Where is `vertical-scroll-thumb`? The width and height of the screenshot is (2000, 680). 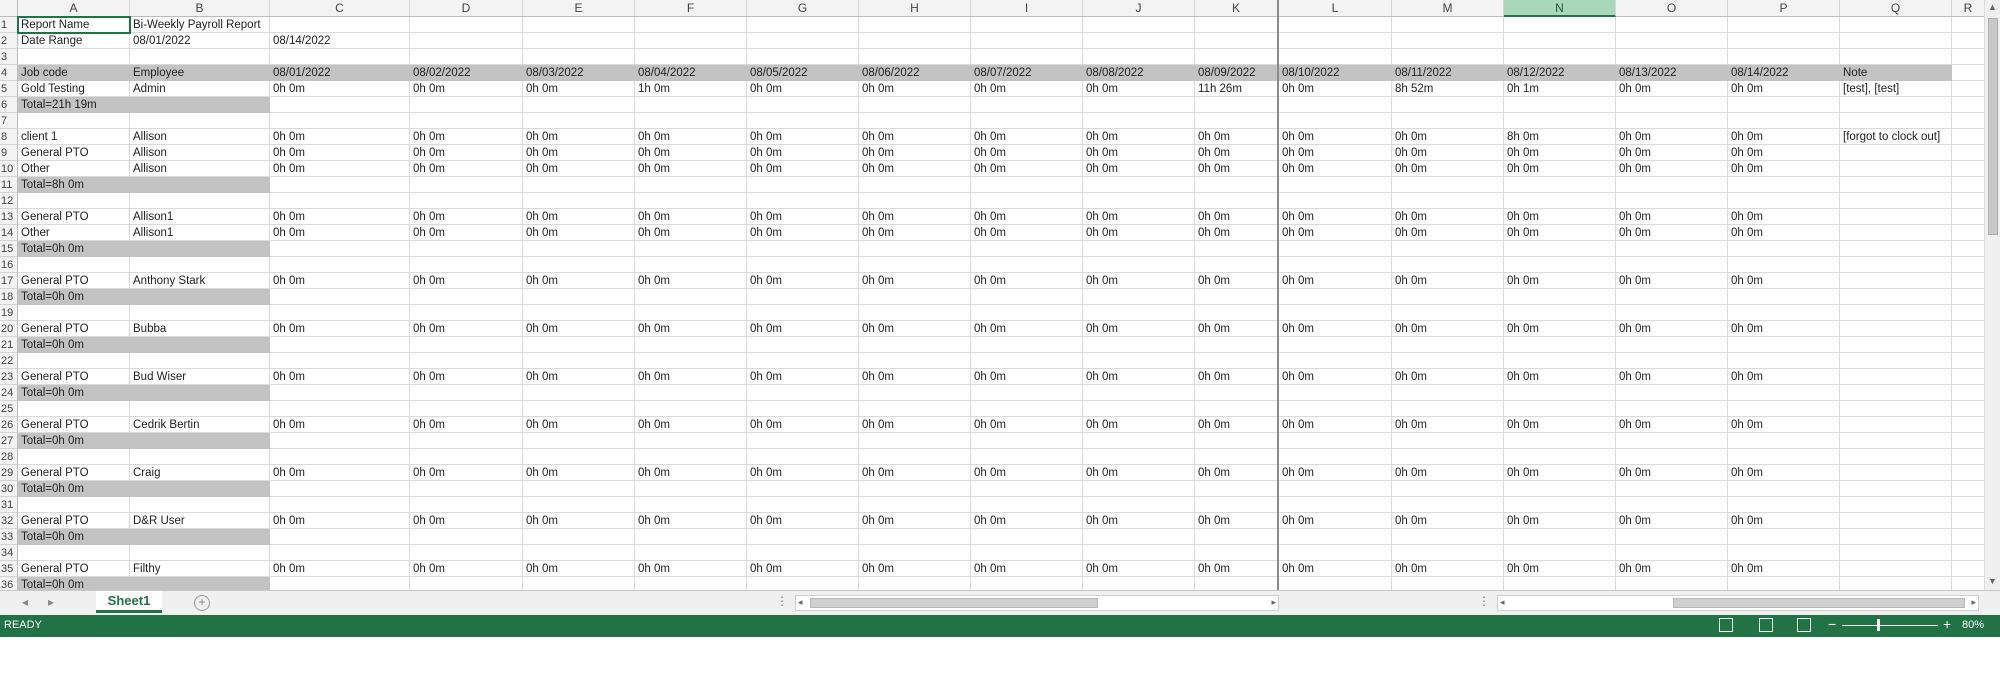
vertical-scroll-thumb is located at coordinates (1993, 126).